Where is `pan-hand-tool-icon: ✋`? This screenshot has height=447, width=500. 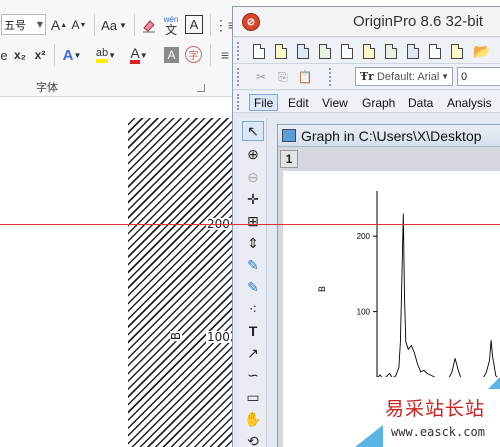 pan-hand-tool-icon: ✋ is located at coordinates (253, 419).